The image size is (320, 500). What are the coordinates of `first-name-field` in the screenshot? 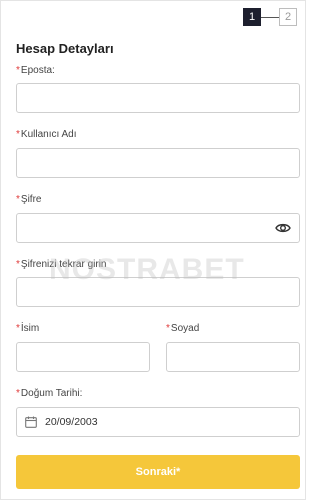 It's located at (83, 357).